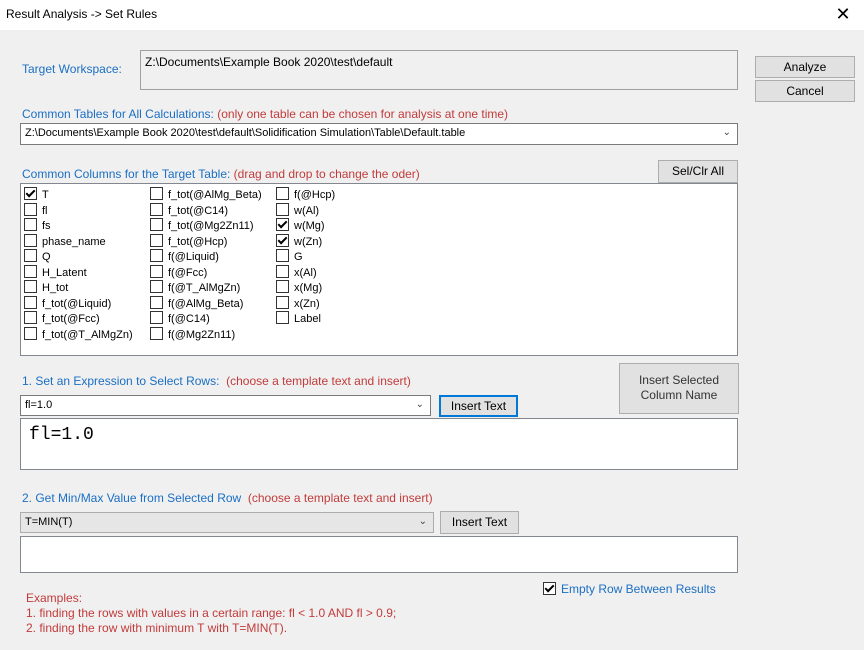 Image resolution: width=864 pixels, height=650 pixels. I want to click on column-checkbox-label: f(@Mg2Zn11), so click(202, 334).